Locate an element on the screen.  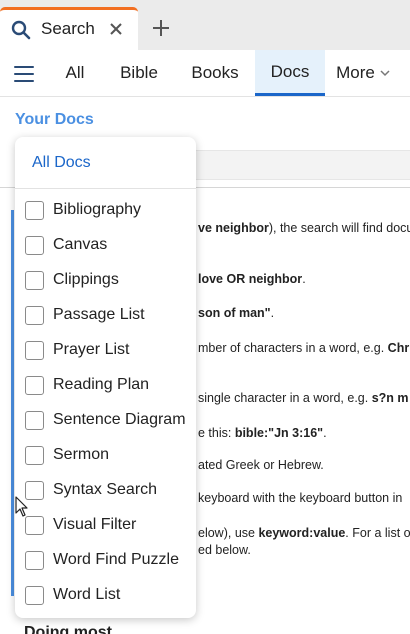
tab-books: Books is located at coordinates (215, 73).